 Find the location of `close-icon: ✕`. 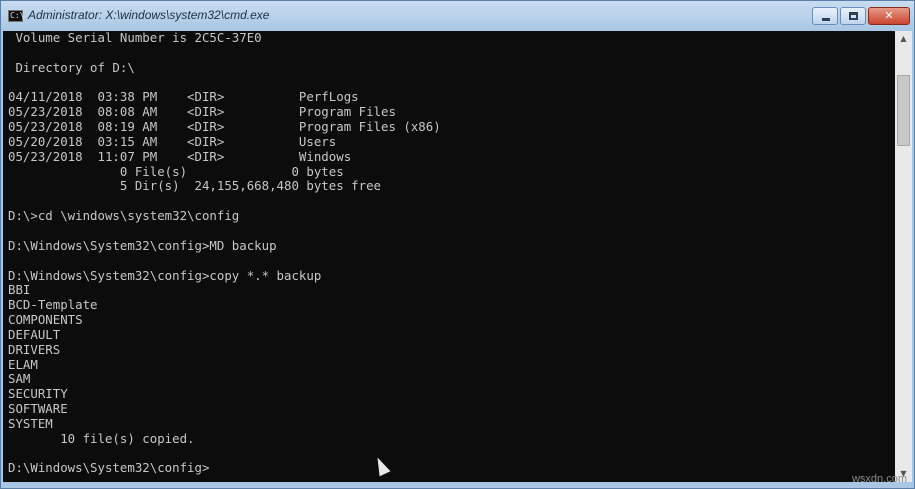

close-icon: ✕ is located at coordinates (889, 15).